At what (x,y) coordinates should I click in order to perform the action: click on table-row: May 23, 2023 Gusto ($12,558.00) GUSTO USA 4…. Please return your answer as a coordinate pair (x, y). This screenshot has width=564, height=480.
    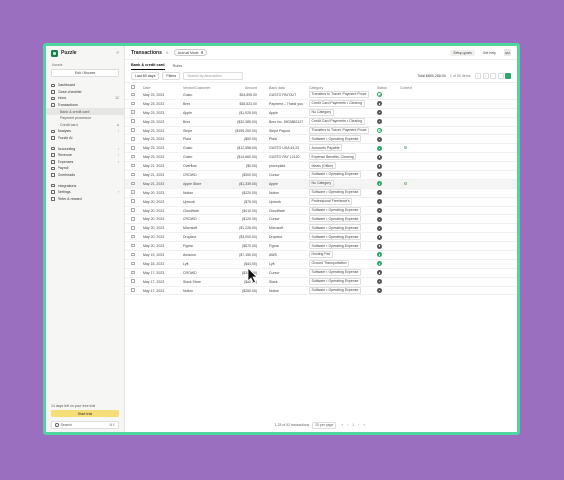
    Looking at the image, I should click on (321, 149).